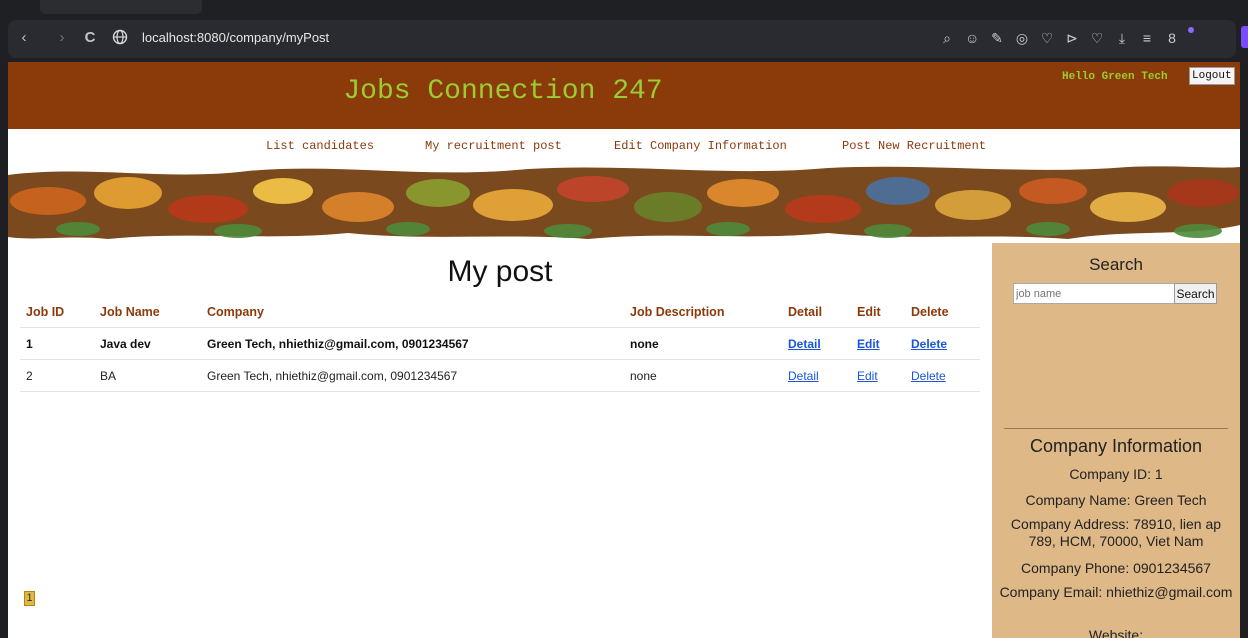  What do you see at coordinates (878, 312) in the screenshot?
I see `column-header-edit: Edit` at bounding box center [878, 312].